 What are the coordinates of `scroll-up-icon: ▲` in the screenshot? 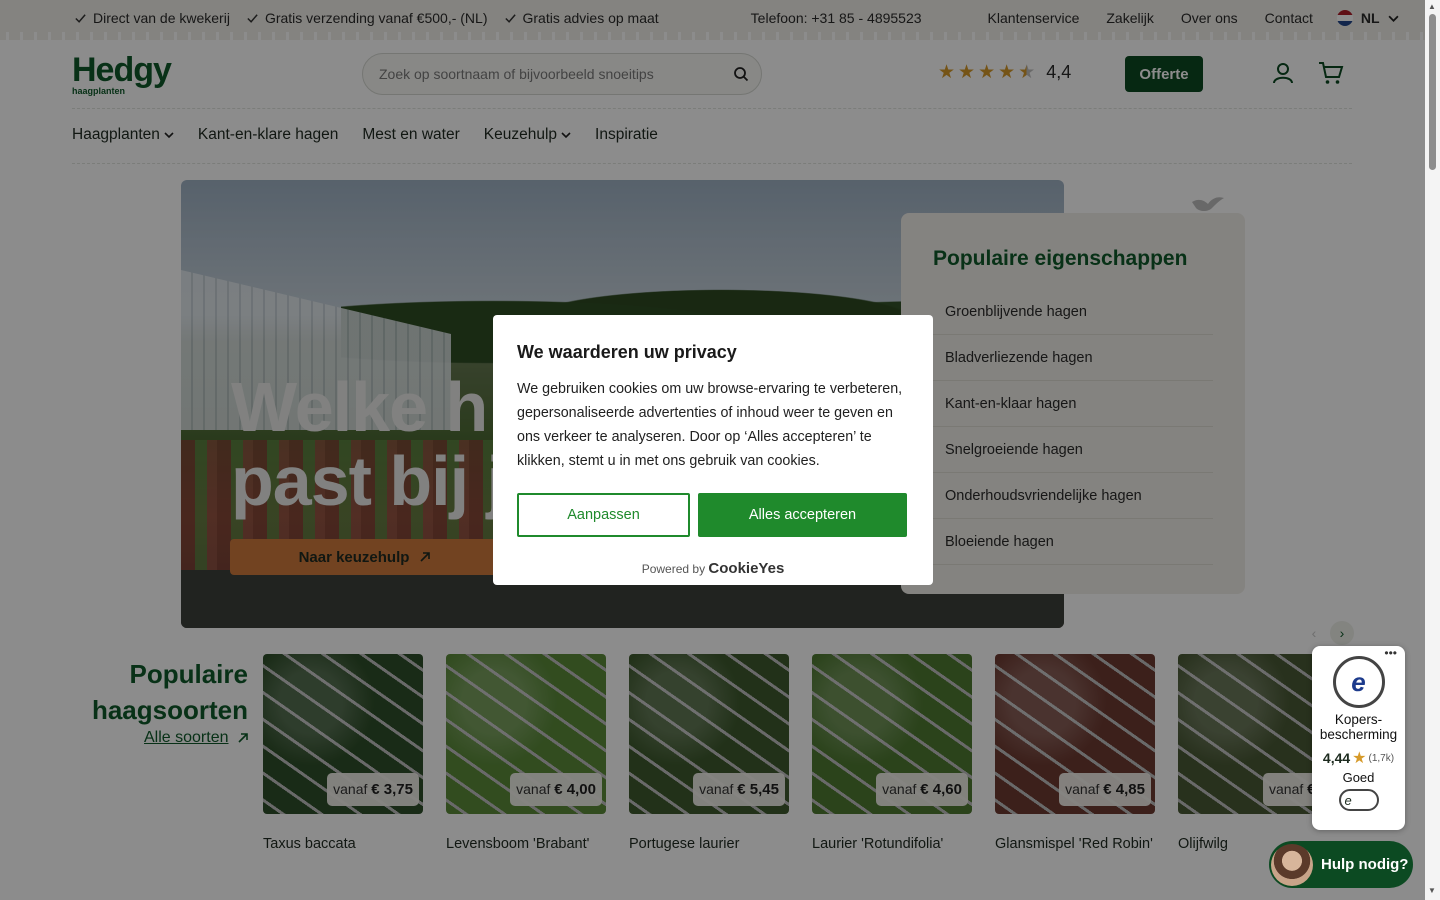 It's located at (1432, 6).